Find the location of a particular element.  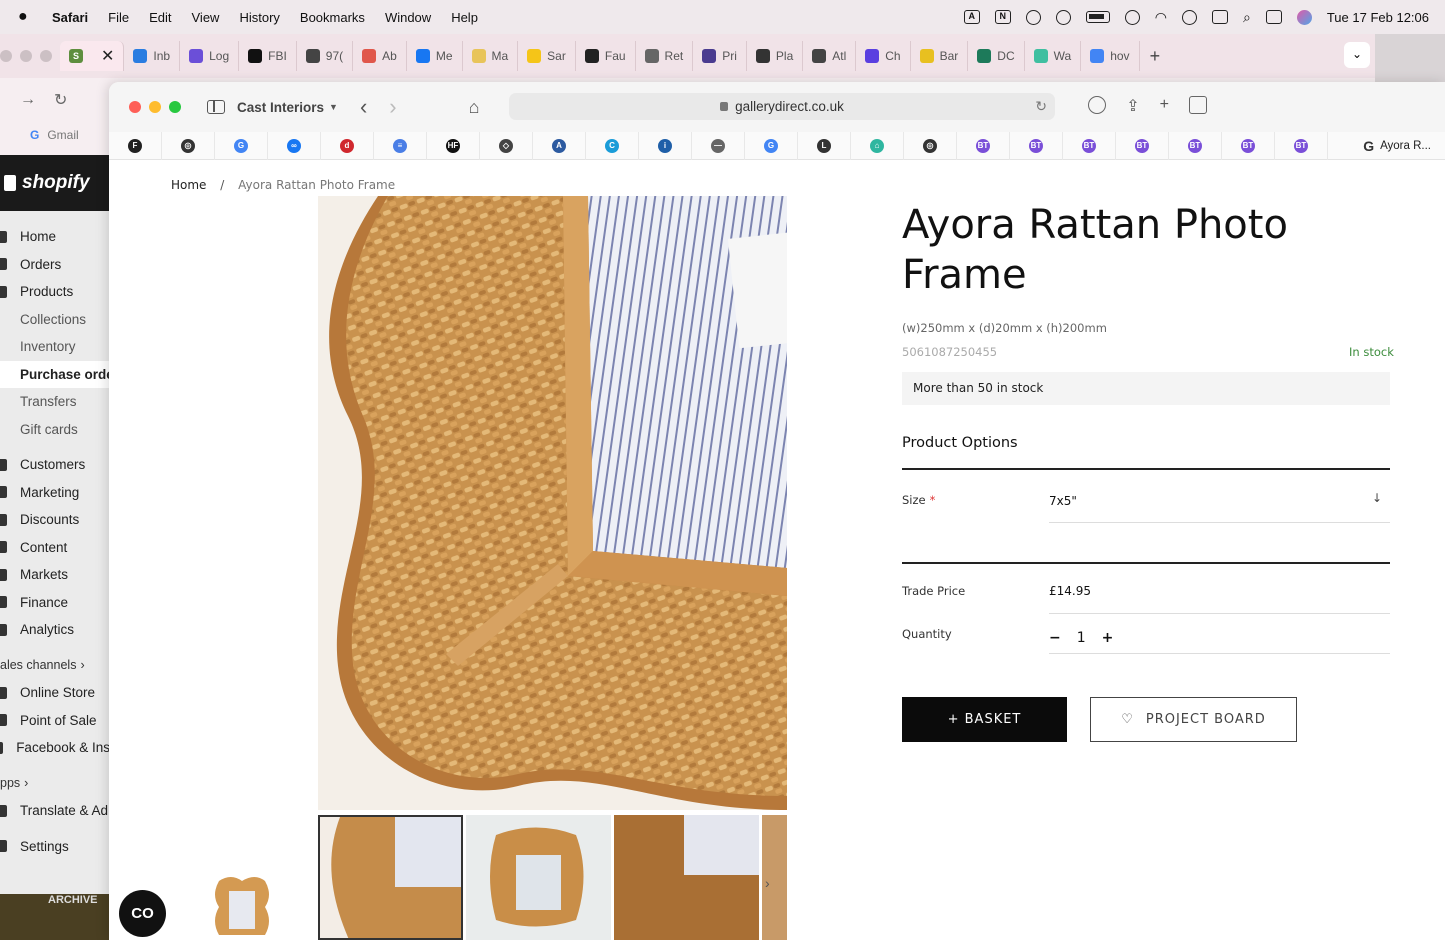

status-a-icon: A is located at coordinates (971, 17).